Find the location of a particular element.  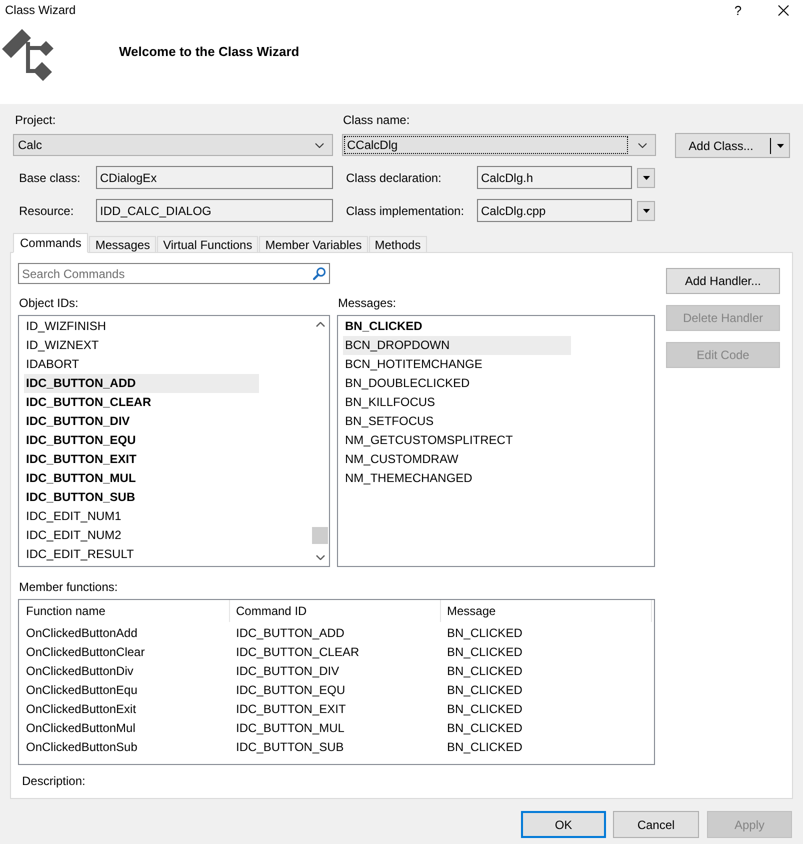

list-item: ID_WIZNEXT is located at coordinates (141, 345).